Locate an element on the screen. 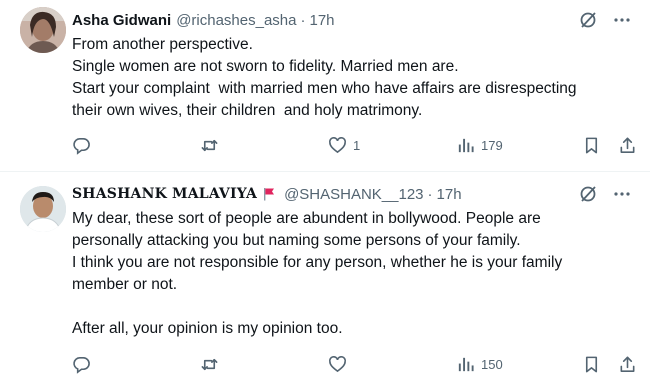 The width and height of the screenshot is (650, 376). author-name: SHASHANK MALAVIYA is located at coordinates (164, 194).